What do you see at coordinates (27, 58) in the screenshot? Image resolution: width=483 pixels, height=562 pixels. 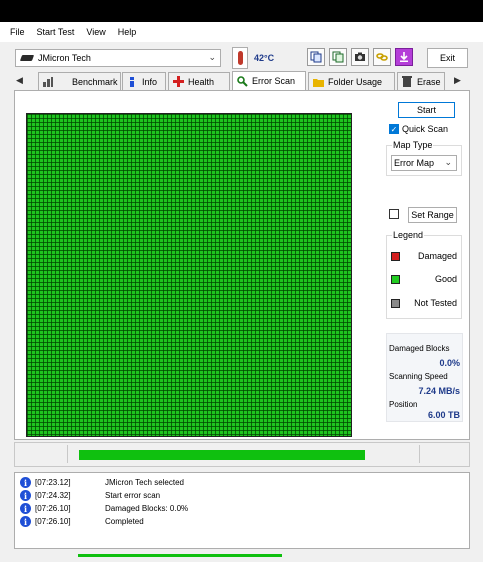 I see `drive-icon` at bounding box center [27, 58].